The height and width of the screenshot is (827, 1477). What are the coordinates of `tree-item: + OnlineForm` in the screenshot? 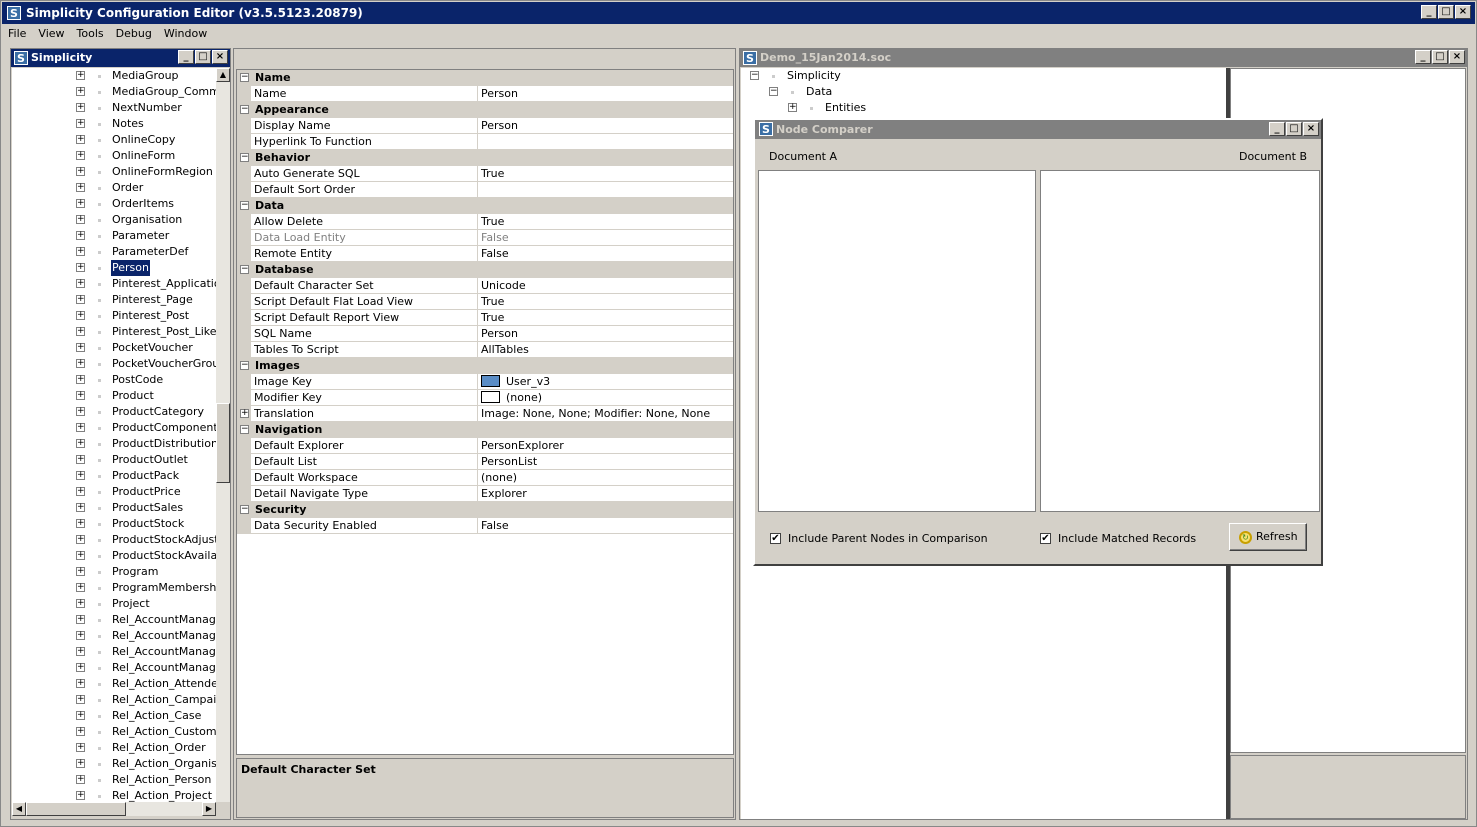 It's located at (114, 156).